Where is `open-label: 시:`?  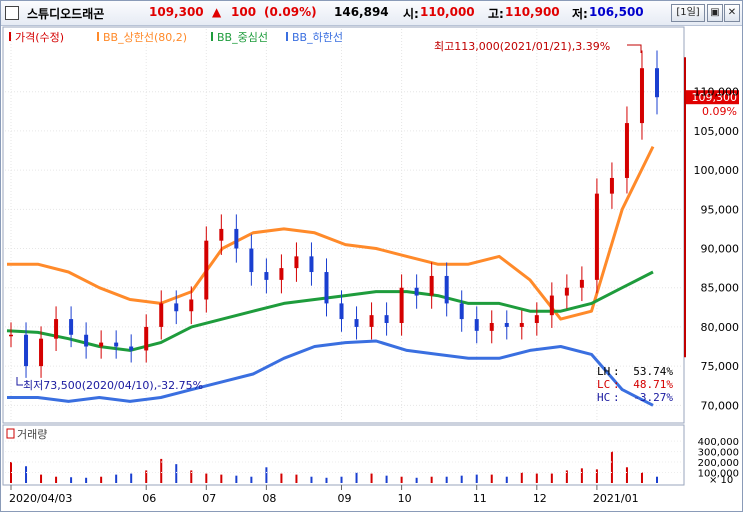 open-label: 시: is located at coordinates (411, 14).